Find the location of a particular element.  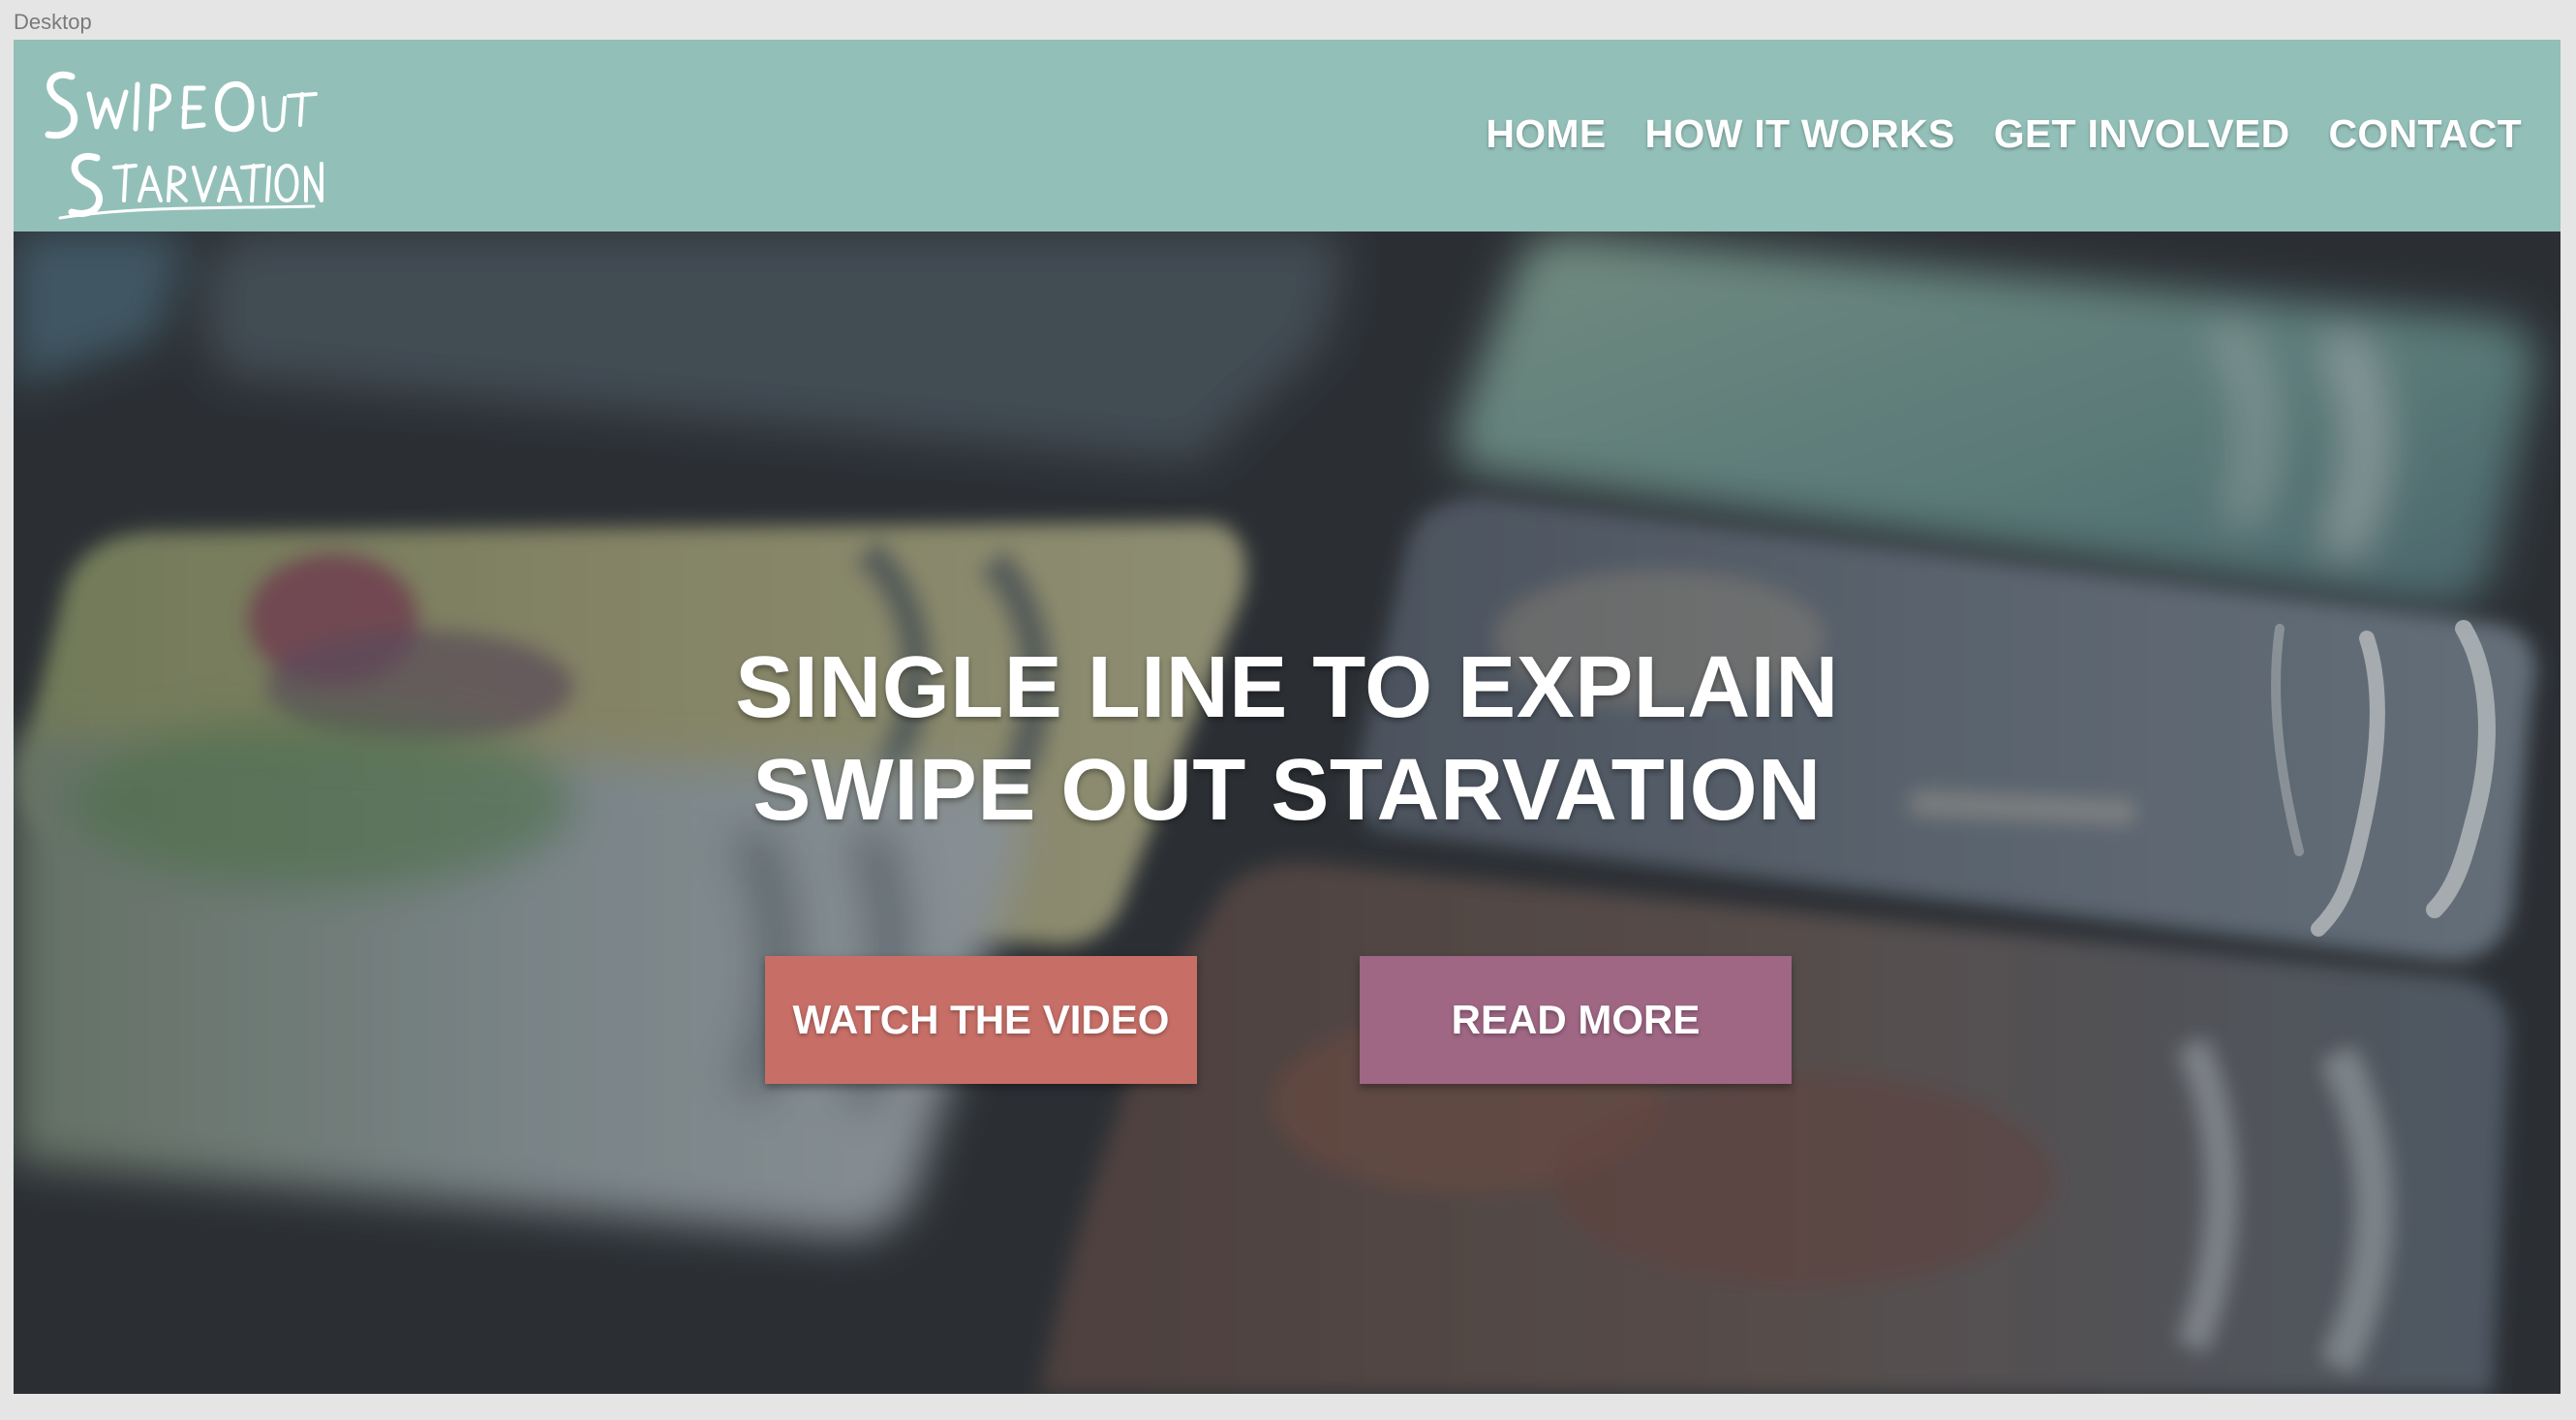

site-logo is located at coordinates (178, 137).